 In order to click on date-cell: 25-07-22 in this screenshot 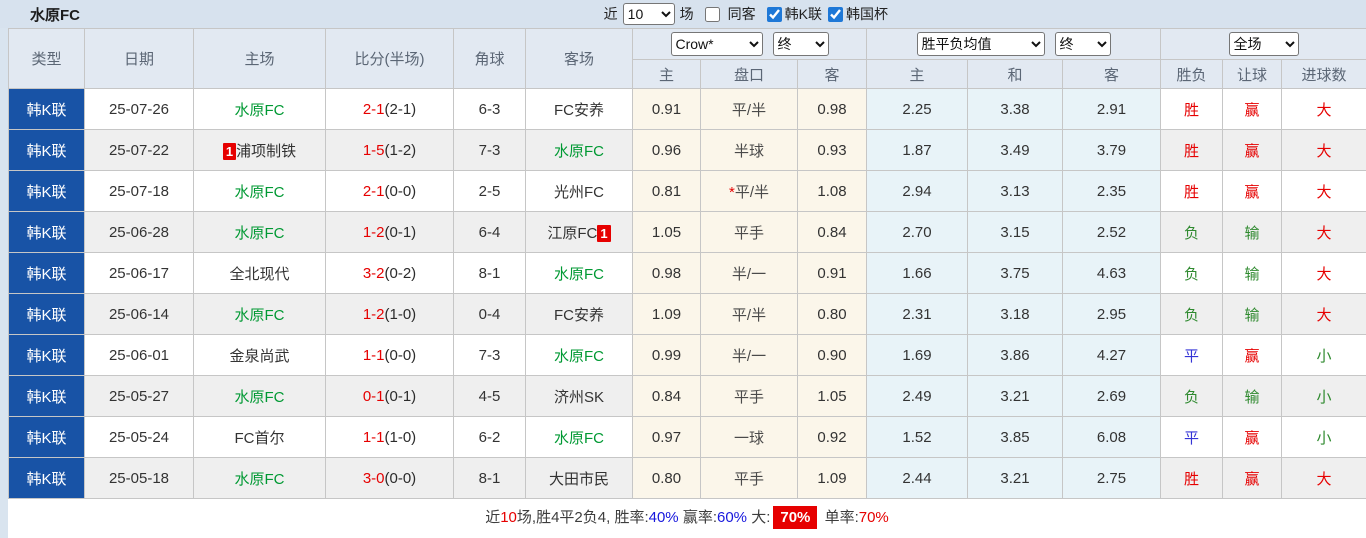, I will do `click(139, 150)`.